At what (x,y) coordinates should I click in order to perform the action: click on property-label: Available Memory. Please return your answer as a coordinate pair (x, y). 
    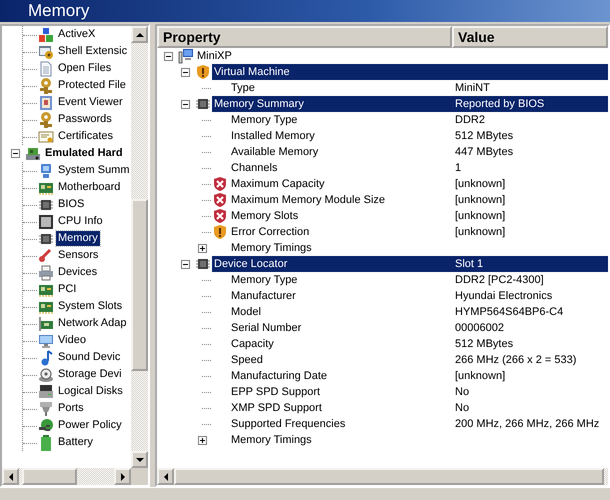
    Looking at the image, I should click on (275, 152).